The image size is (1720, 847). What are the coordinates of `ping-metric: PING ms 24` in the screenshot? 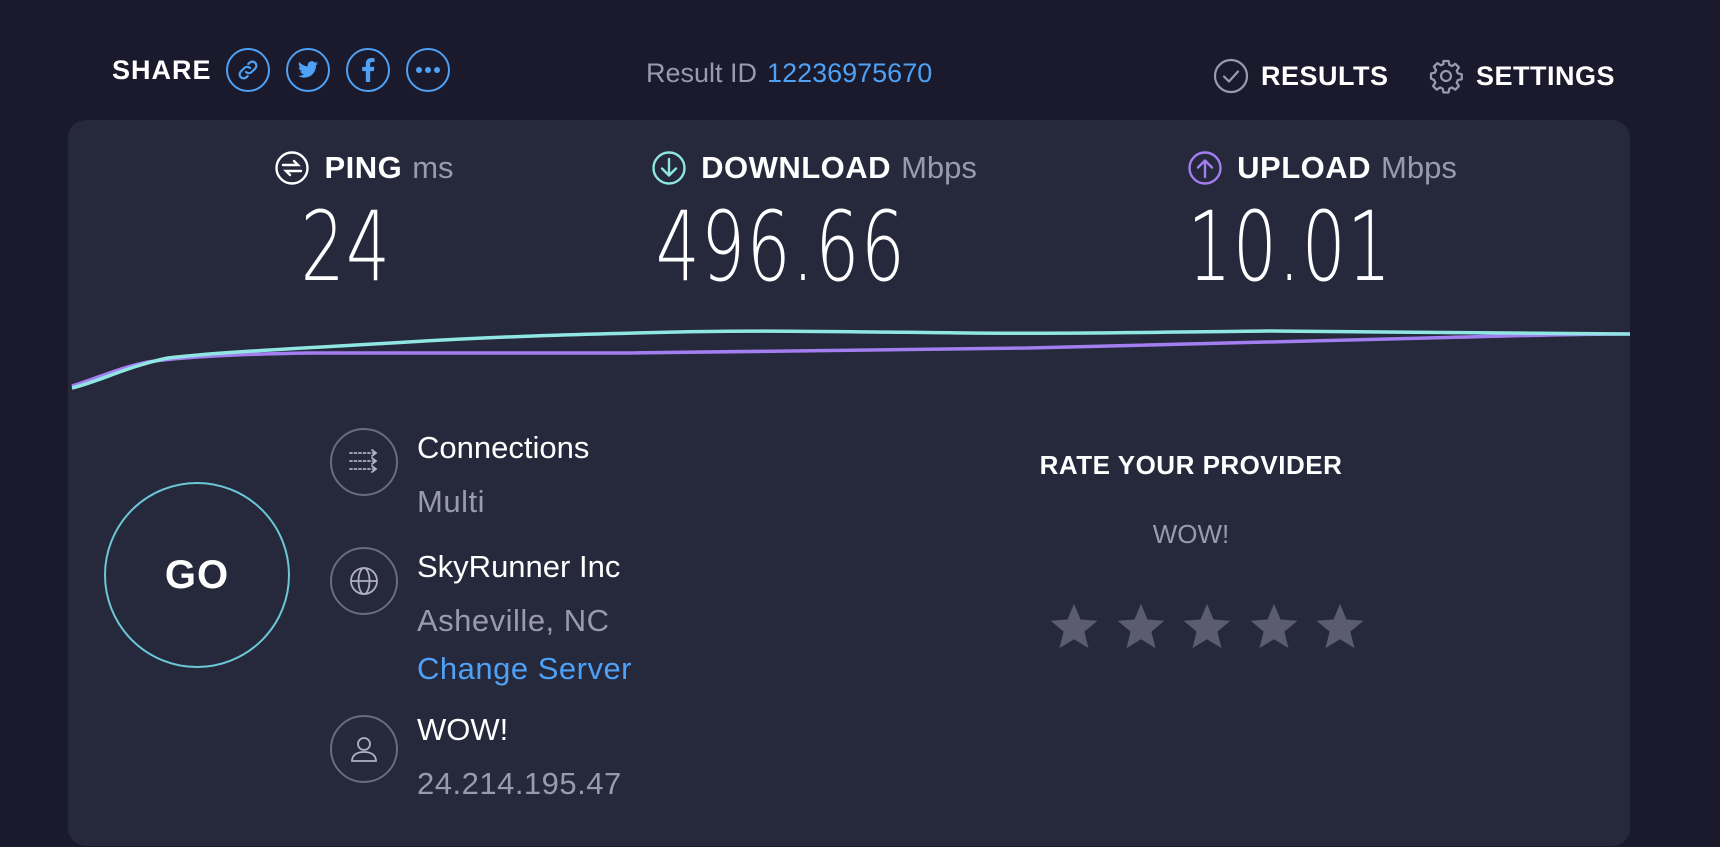 It's located at (364, 226).